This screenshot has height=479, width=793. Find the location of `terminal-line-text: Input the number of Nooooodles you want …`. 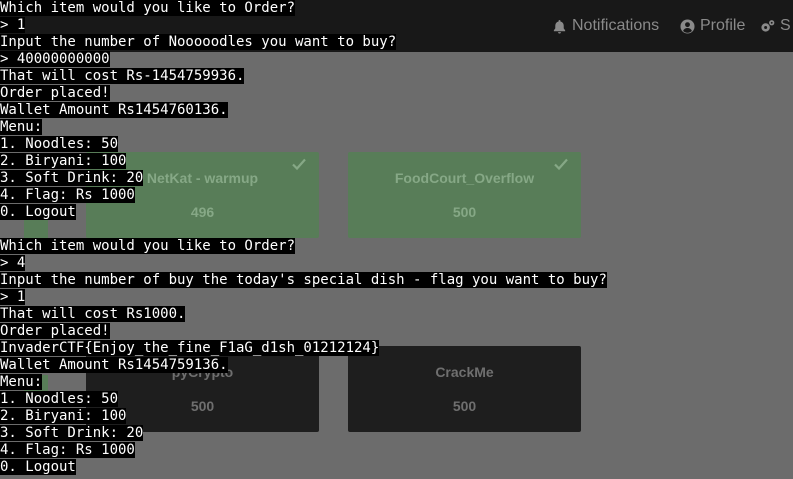

terminal-line-text: Input the number of Nooooodles you want … is located at coordinates (198, 42).